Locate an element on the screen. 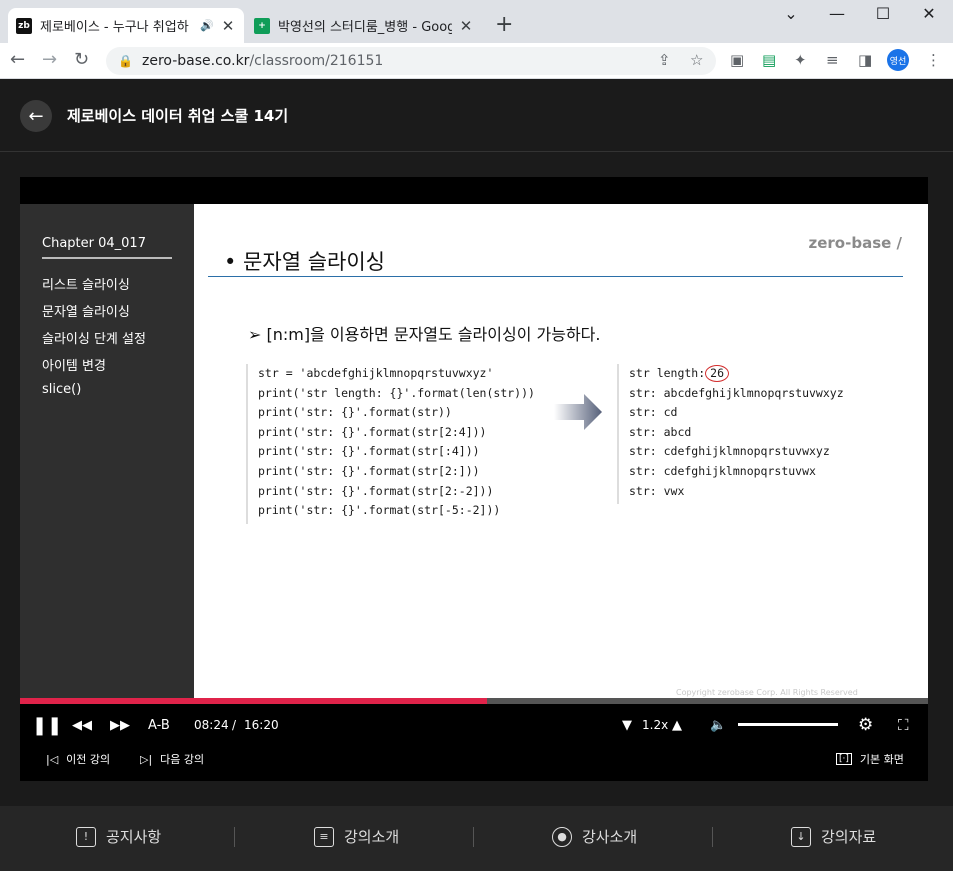  bottom-nav: ! 공지사항 ≡ 강의소개 ● 강사소개 ↓ 강의자료 is located at coordinates (476, 838).